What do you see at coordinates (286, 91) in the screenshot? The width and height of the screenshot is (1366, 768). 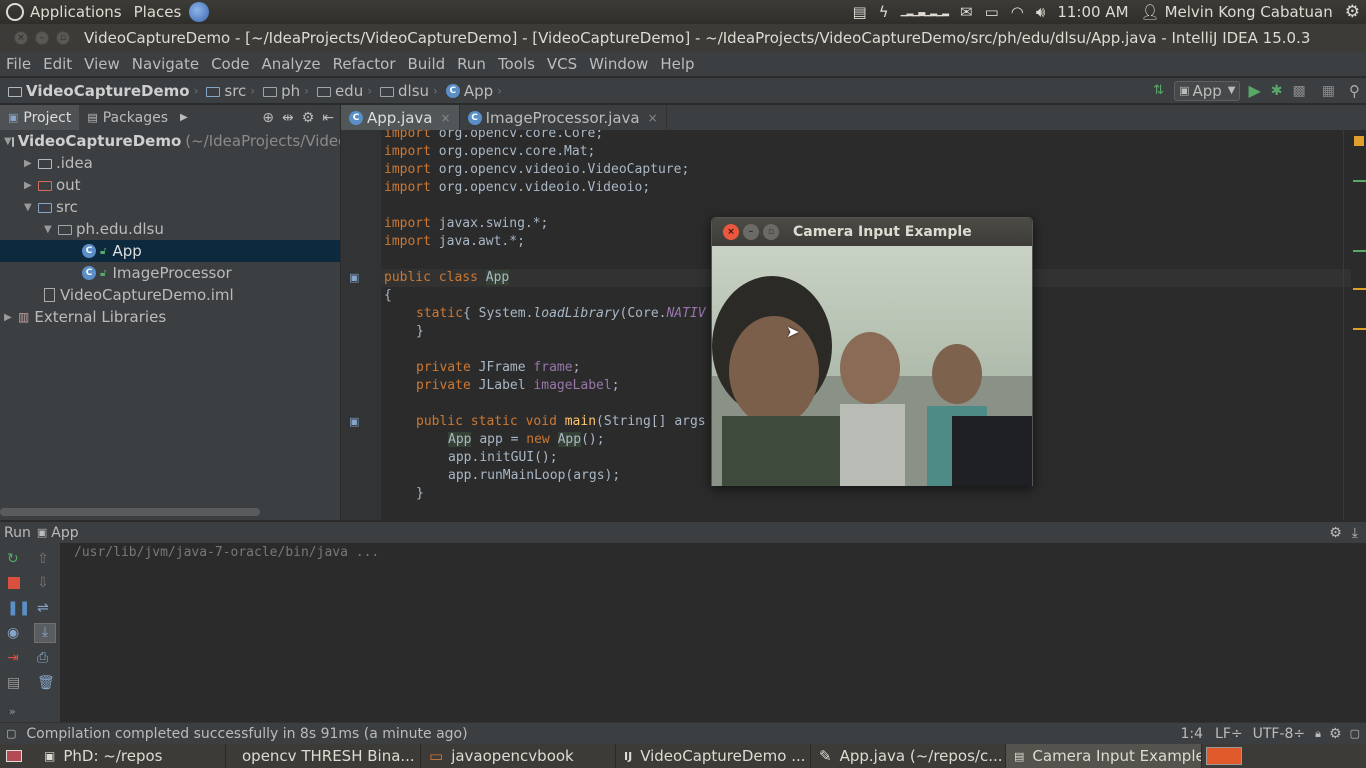 I see `breadcrumb-ph: ph ›` at bounding box center [286, 91].